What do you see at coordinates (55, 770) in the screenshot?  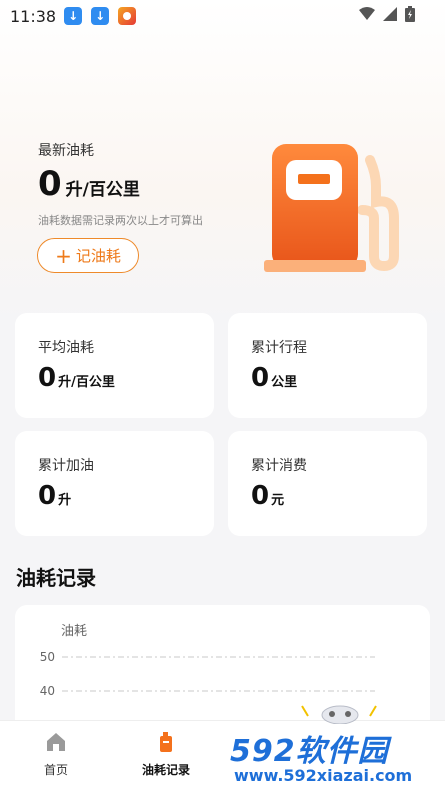 I see `nav-label-home: 首页` at bounding box center [55, 770].